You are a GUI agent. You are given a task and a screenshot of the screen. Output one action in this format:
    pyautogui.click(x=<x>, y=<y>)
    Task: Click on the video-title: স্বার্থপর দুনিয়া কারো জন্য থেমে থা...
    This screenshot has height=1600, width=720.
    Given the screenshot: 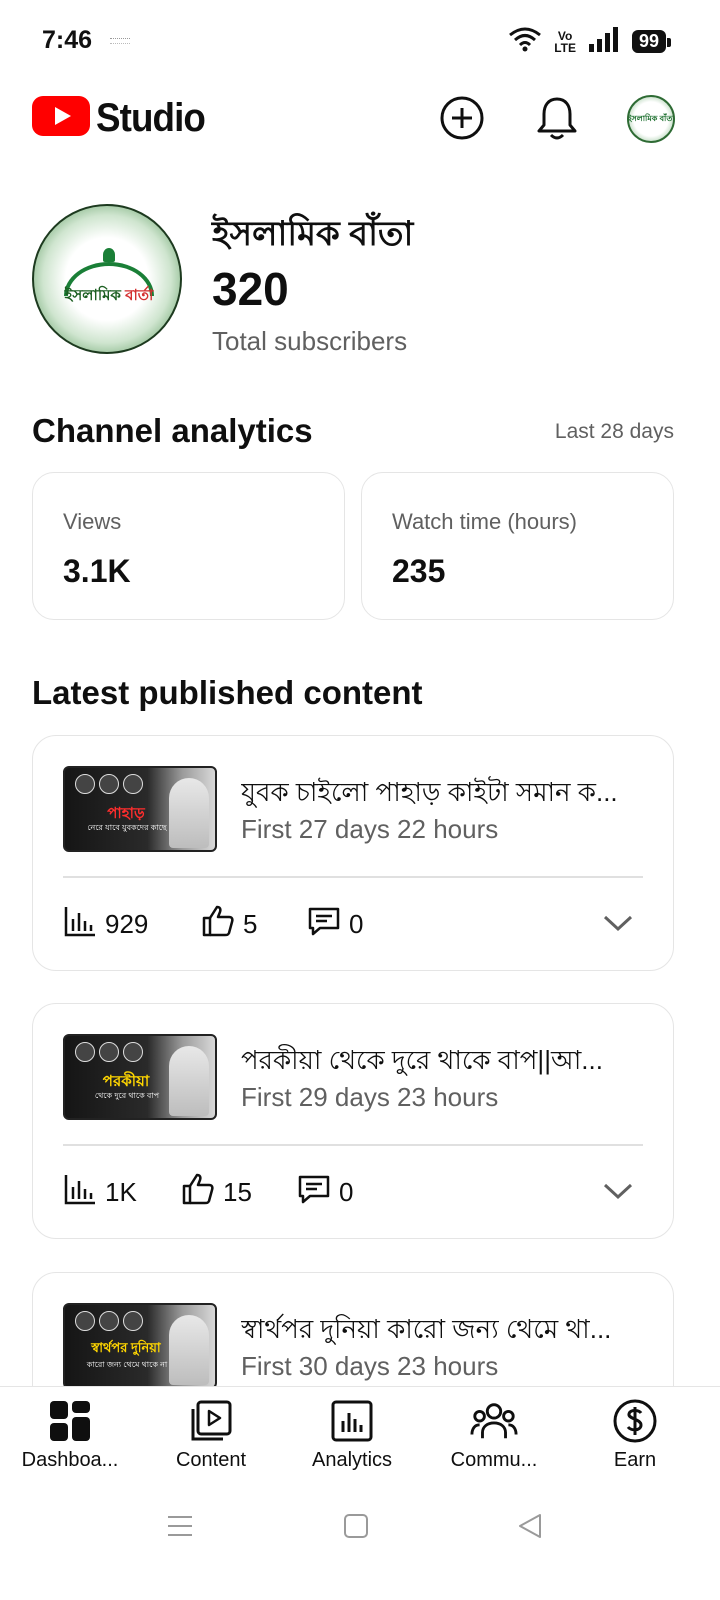 What is the action you would take?
    pyautogui.click(x=426, y=1329)
    